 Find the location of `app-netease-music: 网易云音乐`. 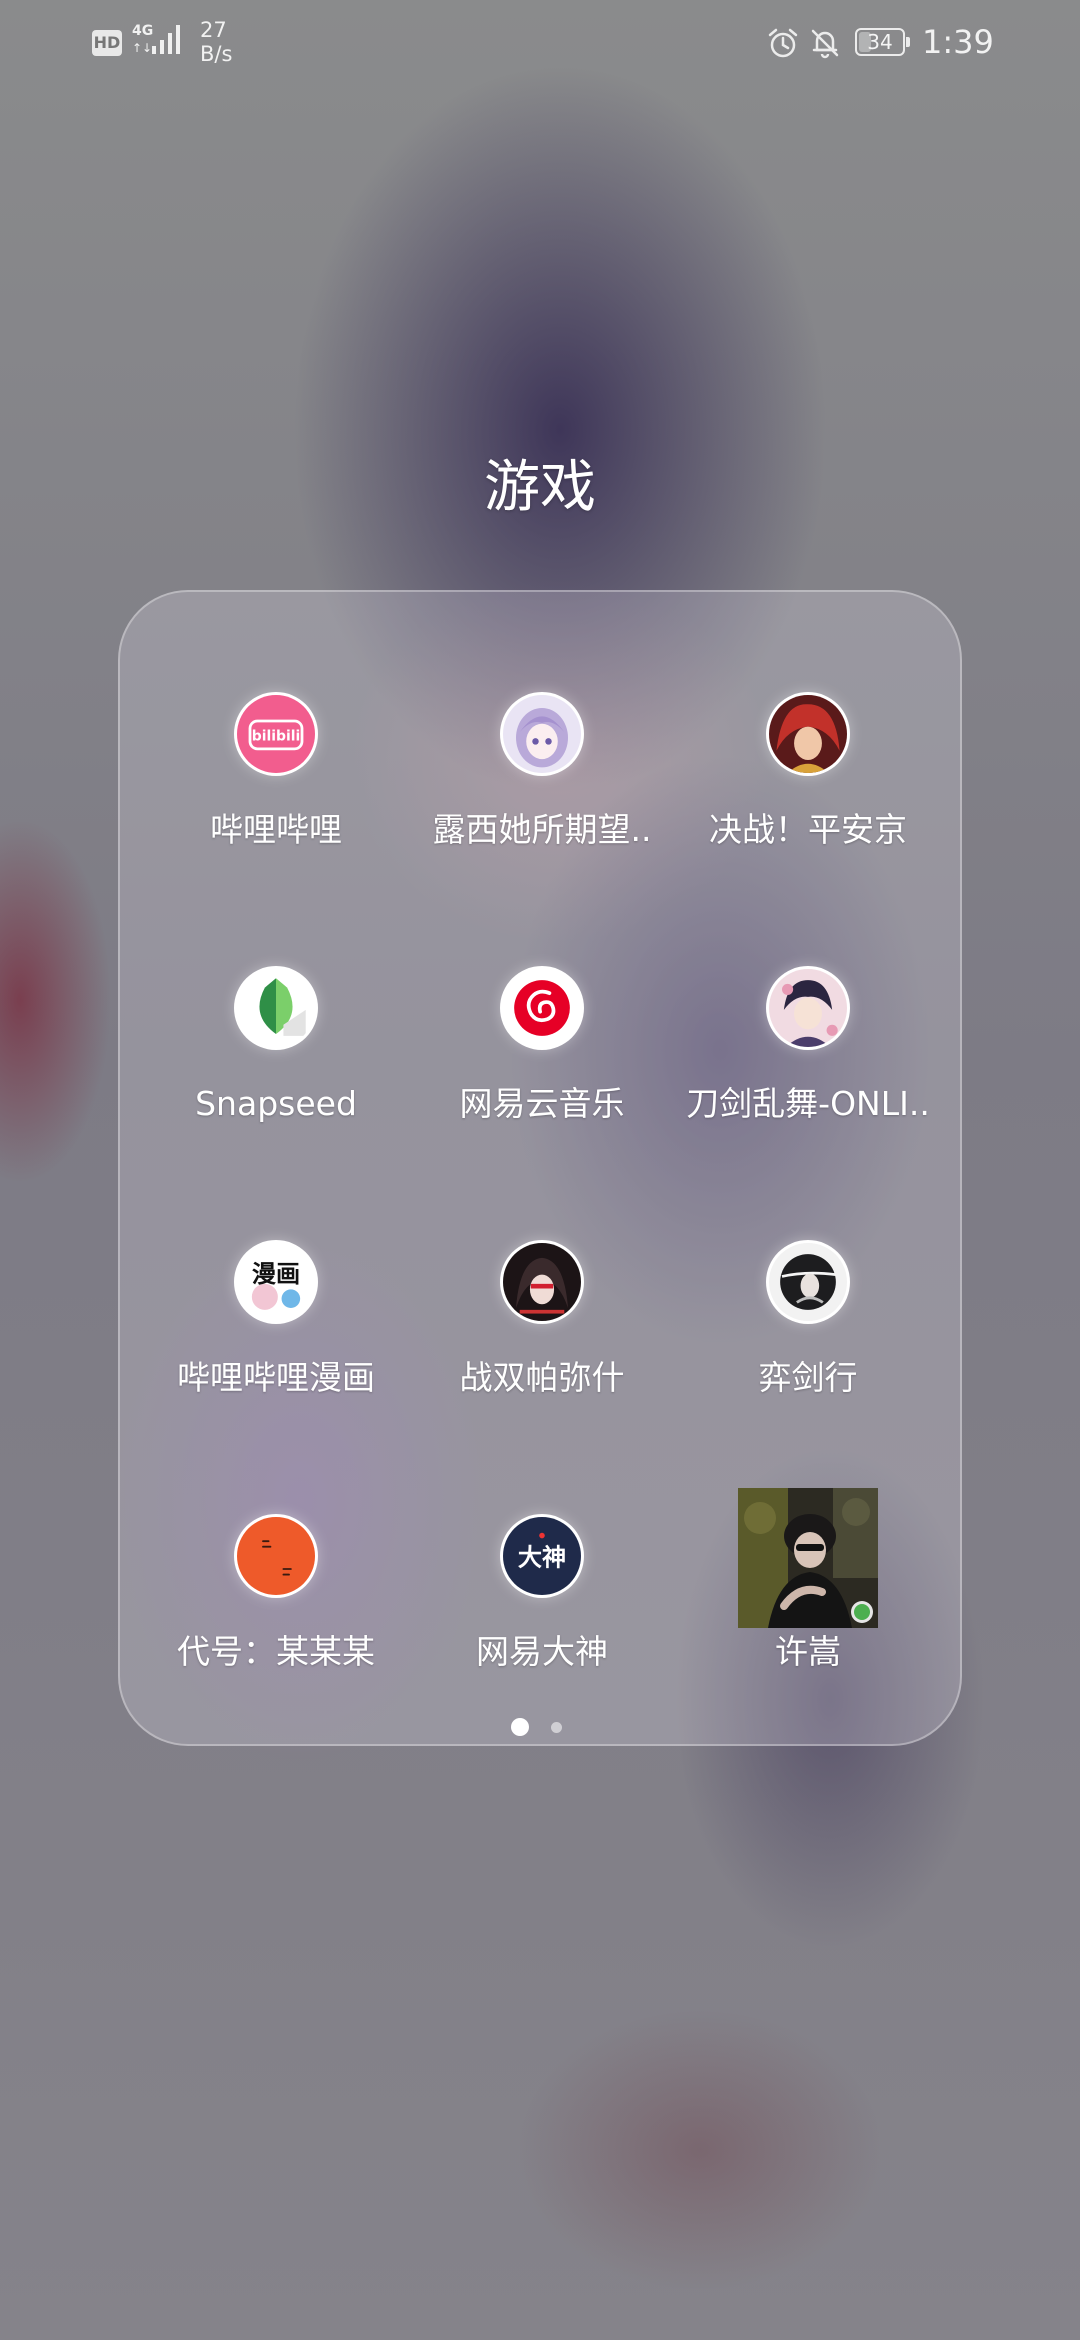

app-netease-music: 网易云音乐 is located at coordinates (542, 1076).